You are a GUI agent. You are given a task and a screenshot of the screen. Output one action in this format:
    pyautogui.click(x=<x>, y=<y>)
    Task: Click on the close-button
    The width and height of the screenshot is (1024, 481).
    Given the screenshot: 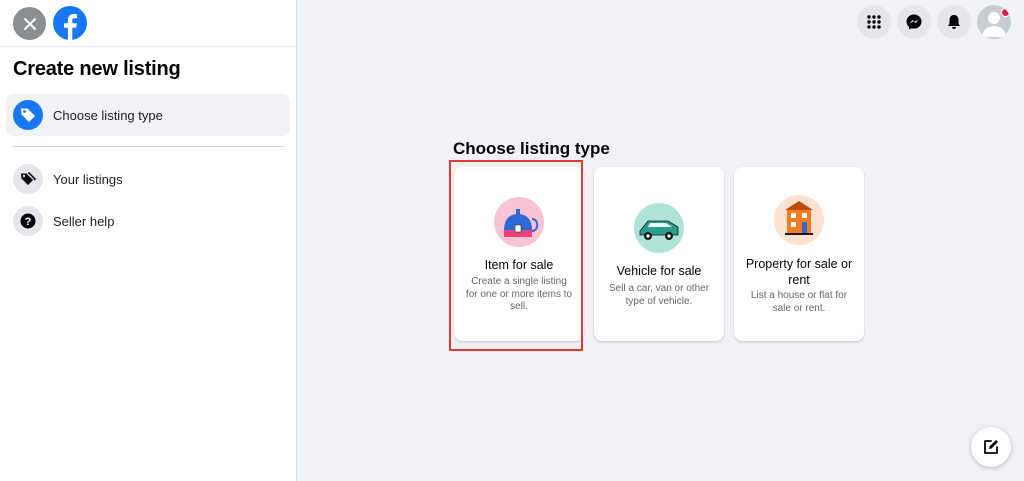 What is the action you would take?
    pyautogui.click(x=29, y=23)
    